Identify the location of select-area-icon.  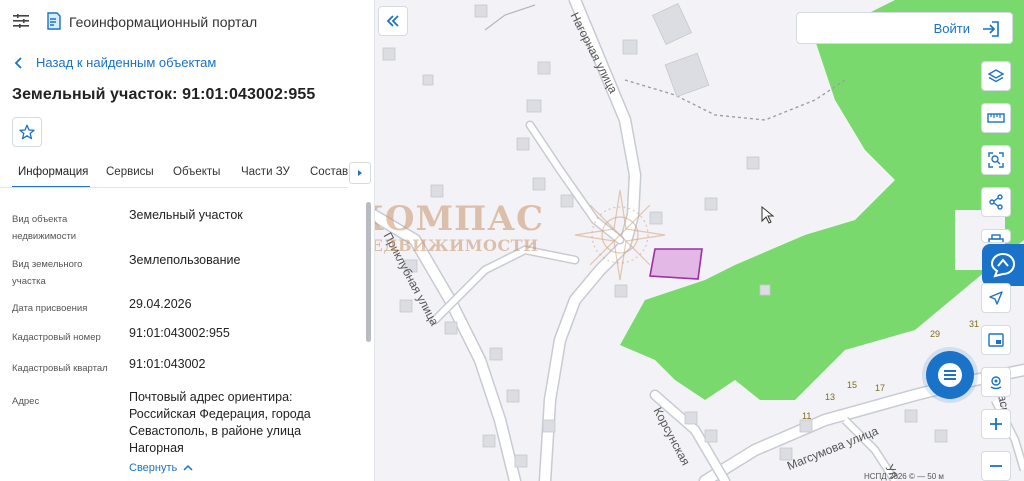
(996, 160).